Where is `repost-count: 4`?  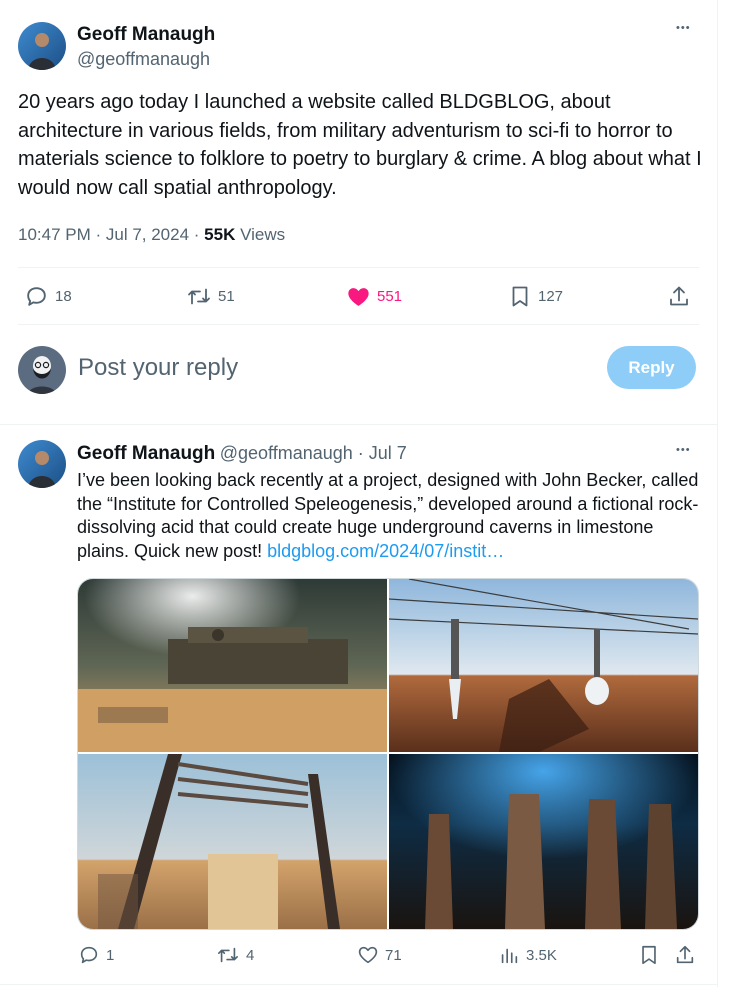 repost-count: 4 is located at coordinates (250, 955).